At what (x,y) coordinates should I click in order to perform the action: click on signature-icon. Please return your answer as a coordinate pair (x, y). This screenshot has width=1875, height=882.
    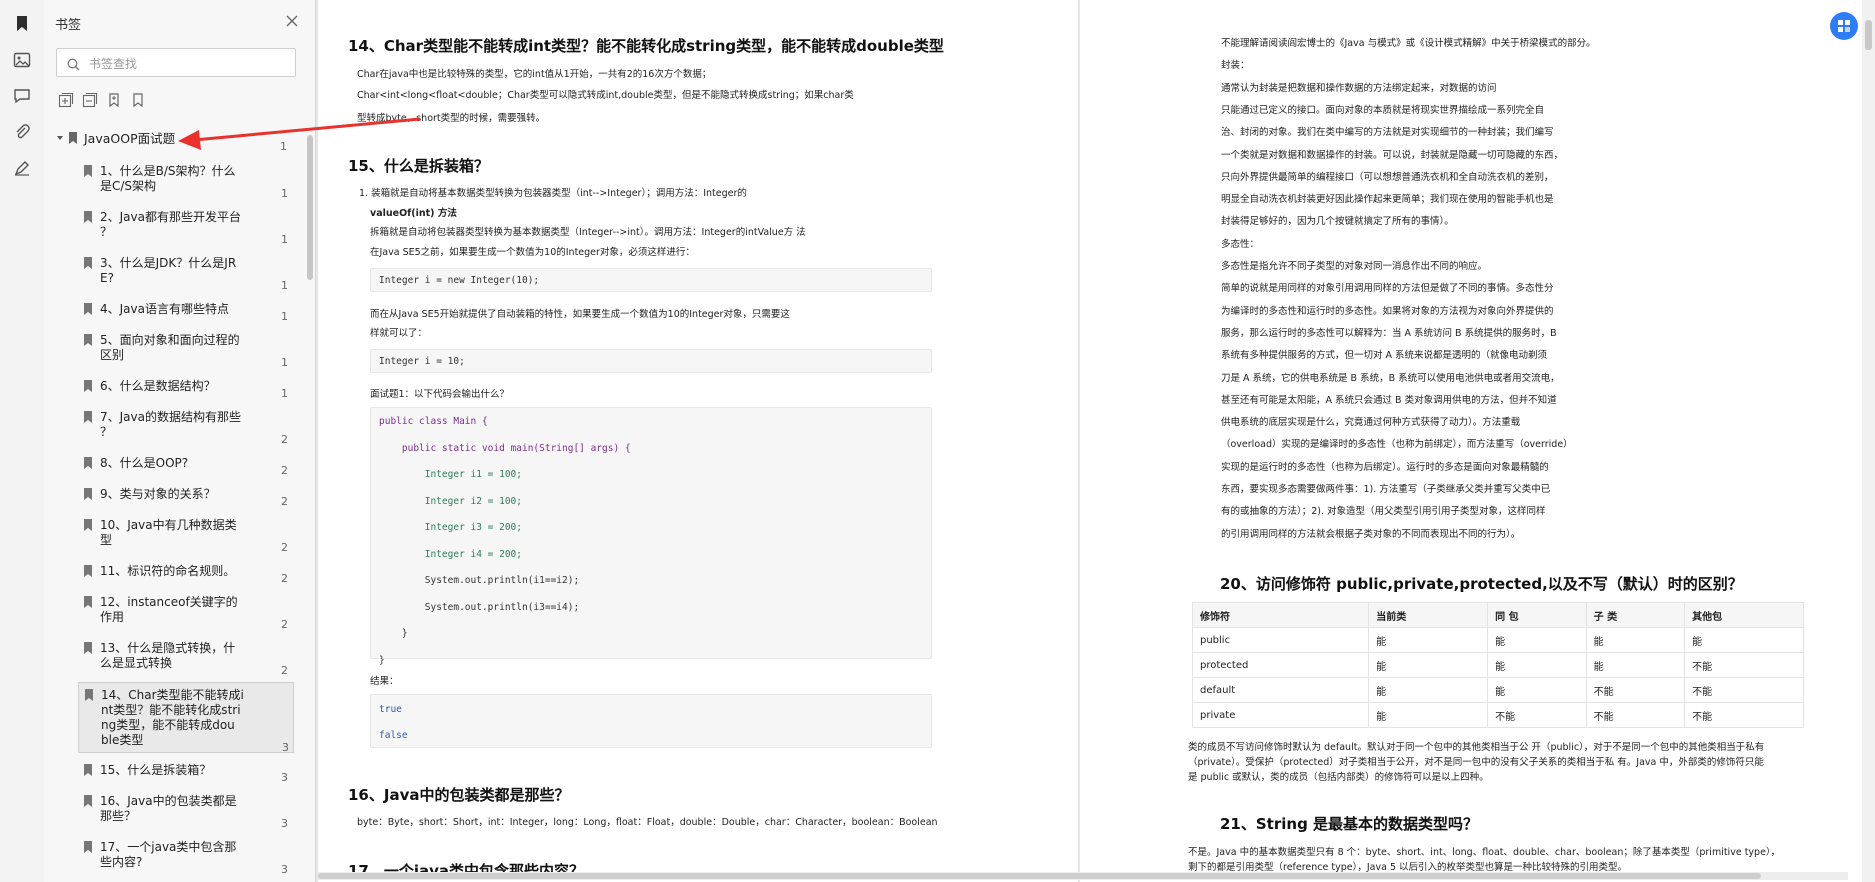
    Looking at the image, I should click on (22, 168).